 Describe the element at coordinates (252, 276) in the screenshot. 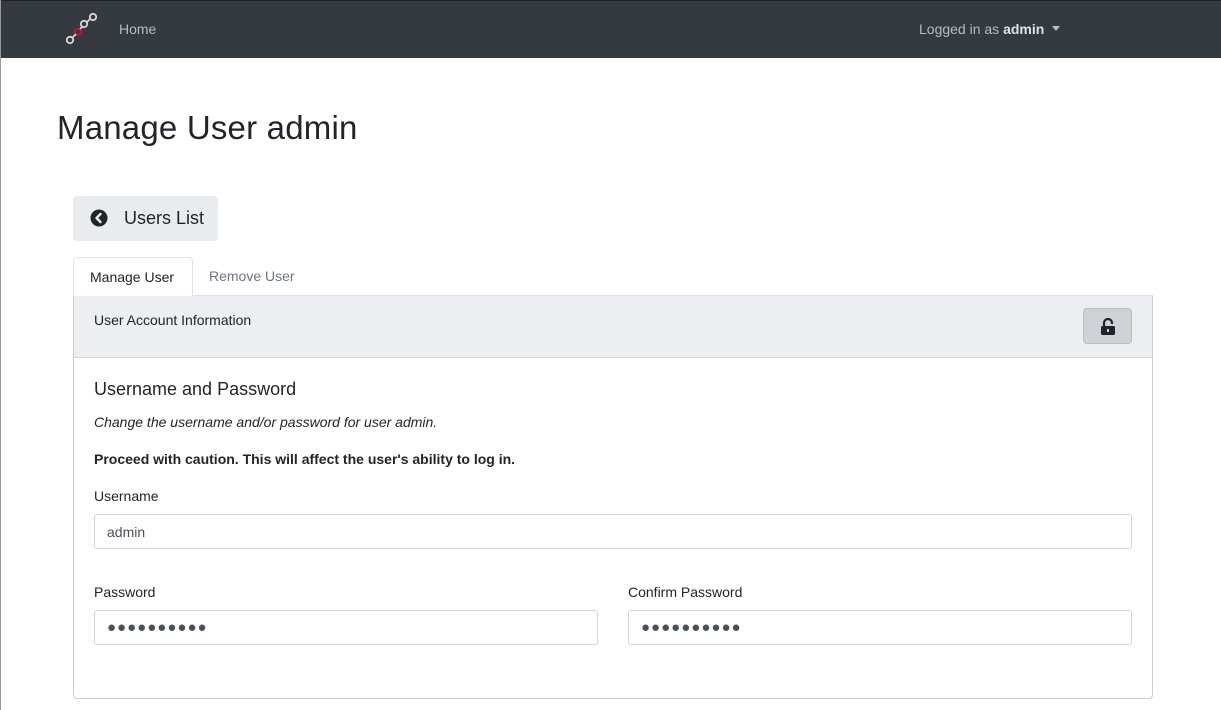

I see `tab-remove-user: Remove User` at that location.